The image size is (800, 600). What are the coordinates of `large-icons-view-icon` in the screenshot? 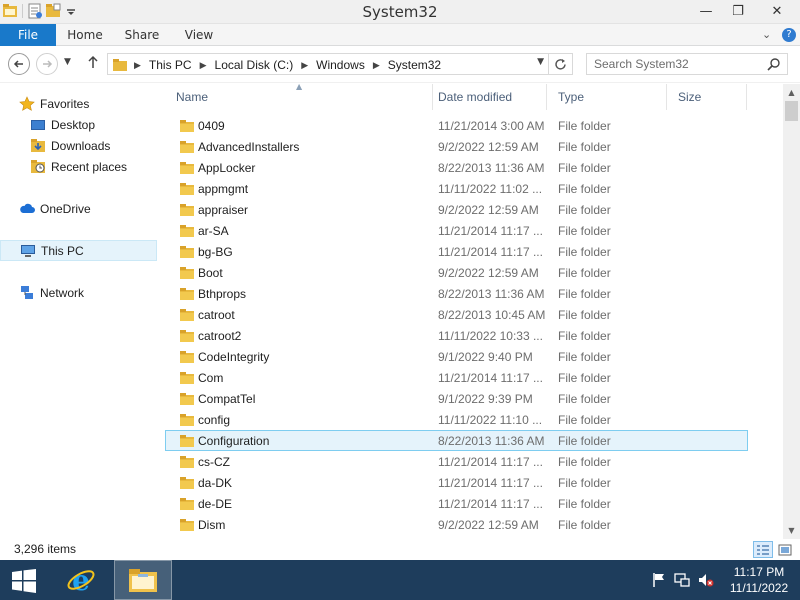 It's located at (785, 549).